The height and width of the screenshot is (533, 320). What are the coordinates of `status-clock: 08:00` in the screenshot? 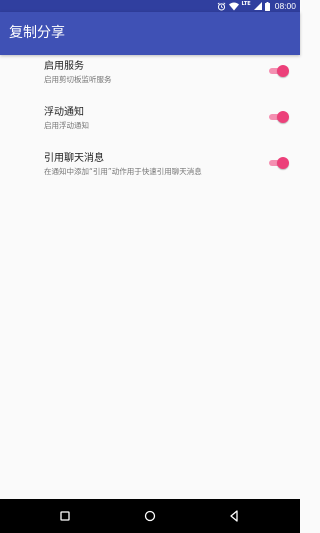 It's located at (285, 6).